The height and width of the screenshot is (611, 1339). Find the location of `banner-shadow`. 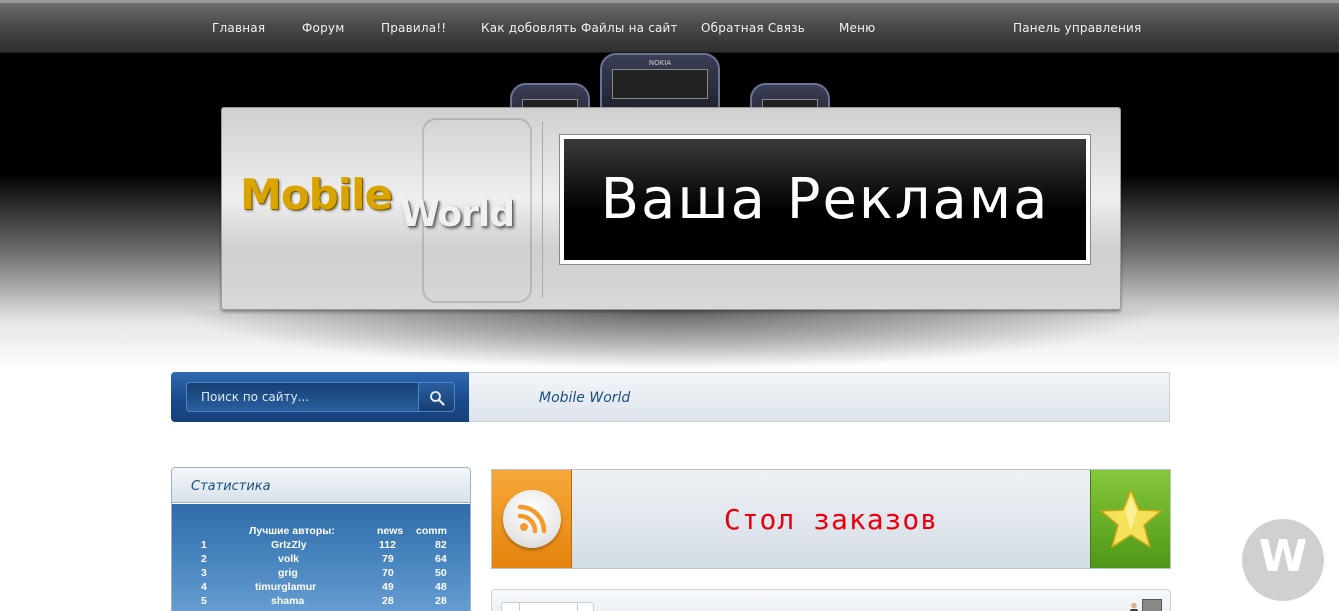

banner-shadow is located at coordinates (670, 340).